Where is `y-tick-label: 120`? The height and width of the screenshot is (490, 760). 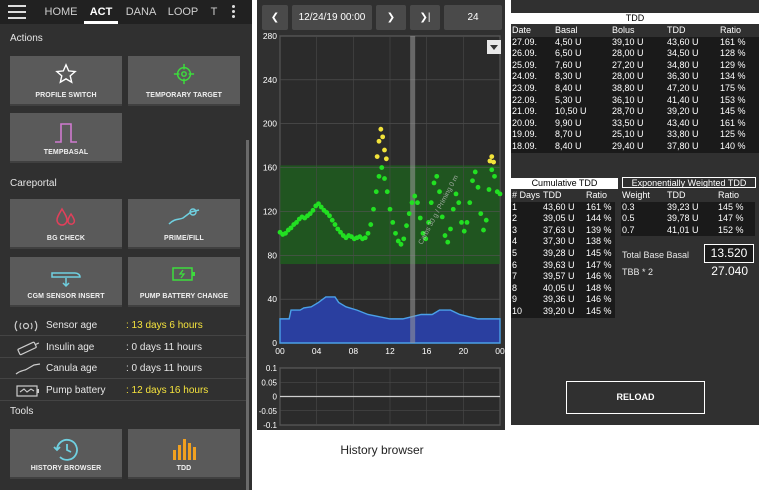 y-tick-label: 120 is located at coordinates (270, 211).